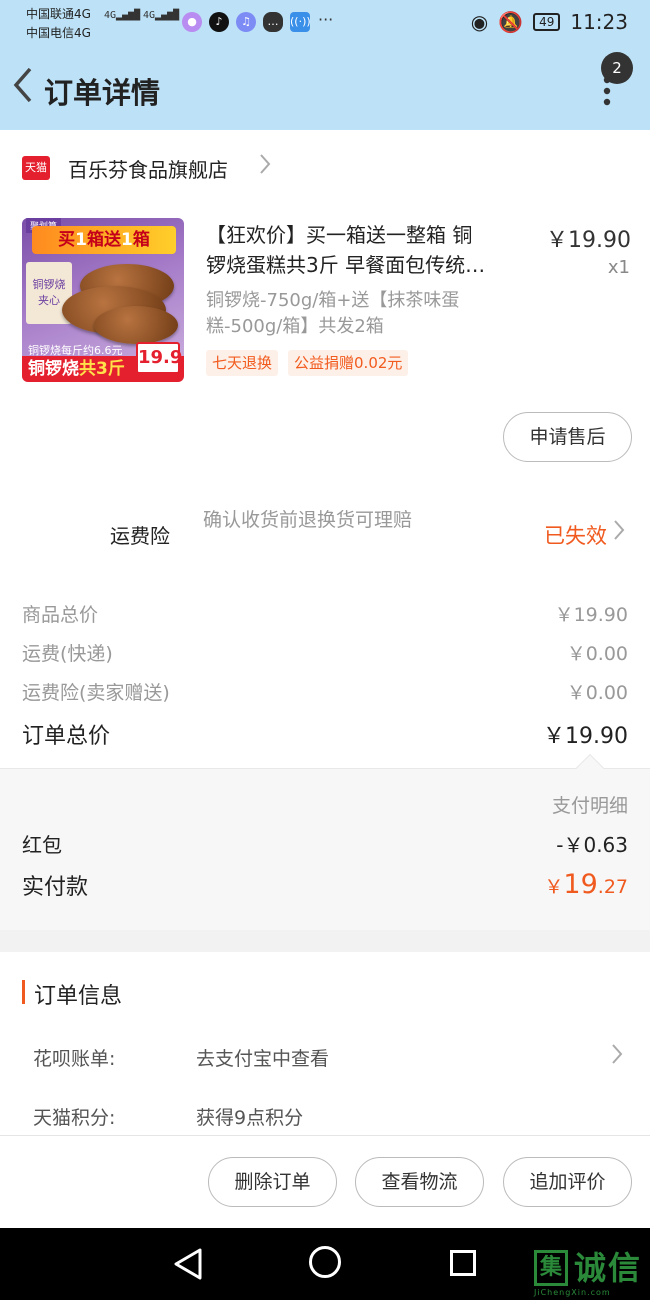 The height and width of the screenshot is (1300, 650). I want to click on shipping-insurance-status: 已失效, so click(575, 535).